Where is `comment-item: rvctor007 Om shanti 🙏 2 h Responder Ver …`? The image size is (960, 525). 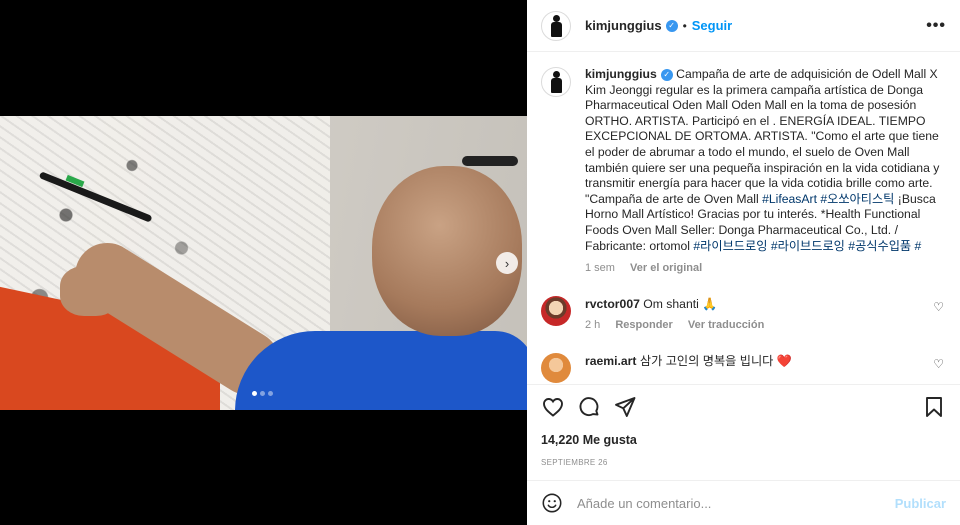
comment-item: rvctor007 Om shanti 🙏 2 h Responder Ver … is located at coordinates (743, 313).